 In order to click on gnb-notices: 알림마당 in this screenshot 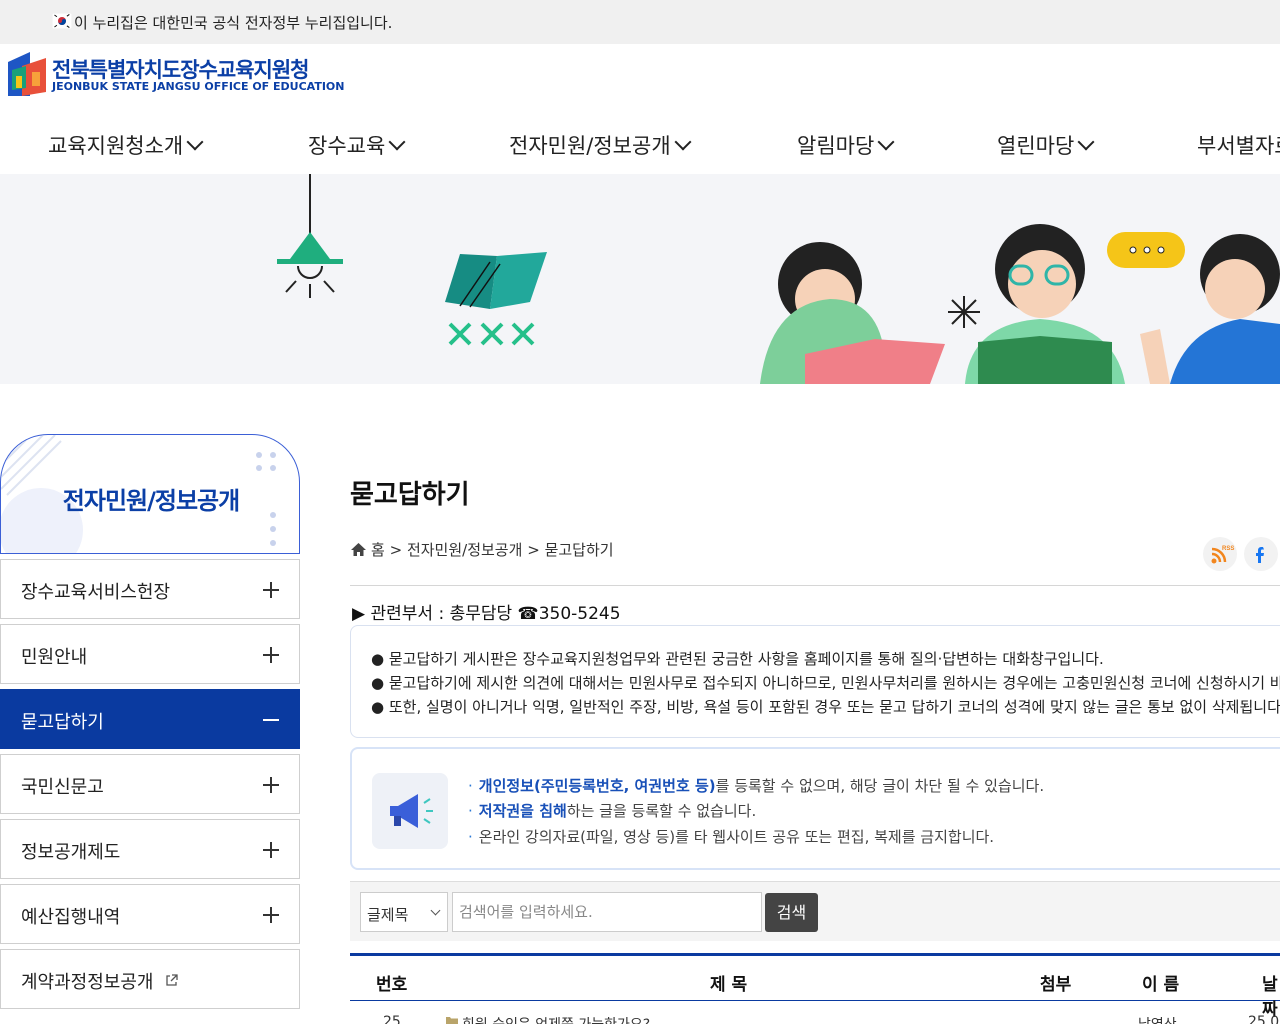, I will do `click(846, 145)`.